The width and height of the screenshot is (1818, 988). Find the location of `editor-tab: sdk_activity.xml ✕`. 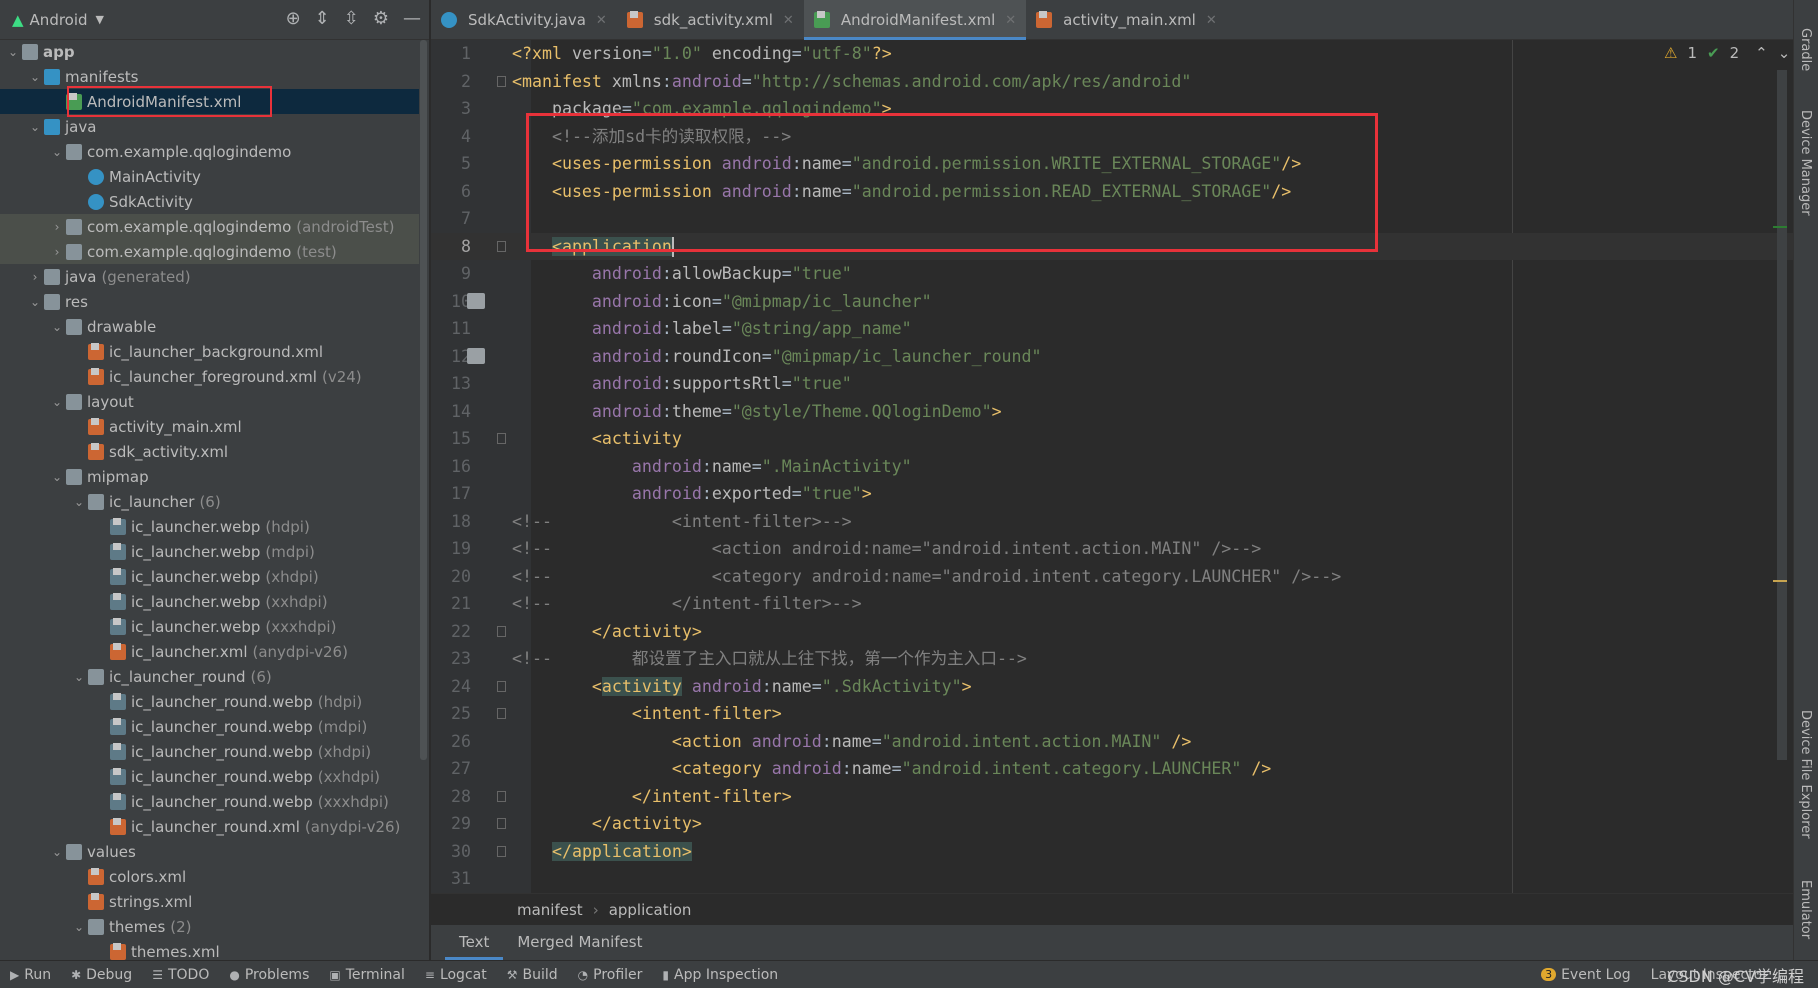

editor-tab: sdk_activity.xml ✕ is located at coordinates (710, 20).